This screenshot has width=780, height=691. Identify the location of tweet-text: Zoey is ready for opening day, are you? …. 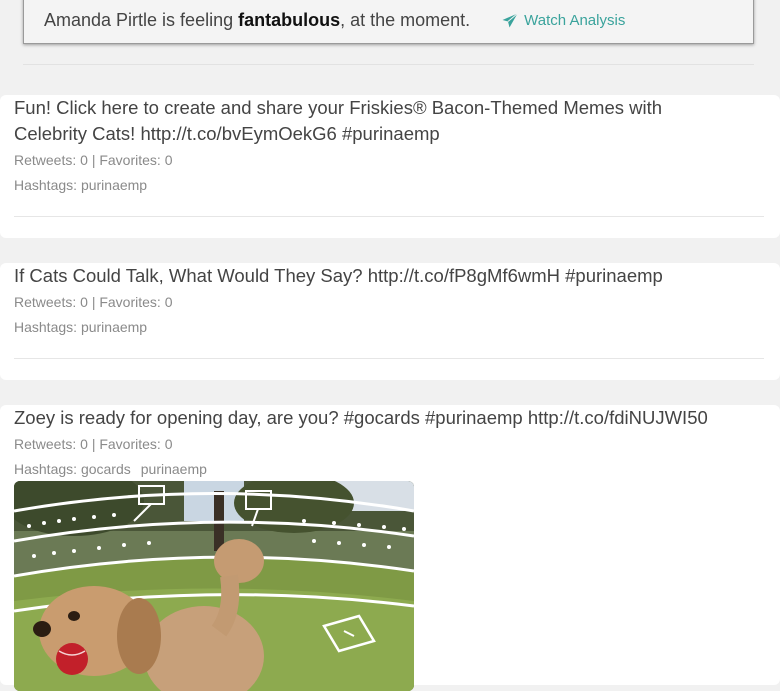
(361, 417).